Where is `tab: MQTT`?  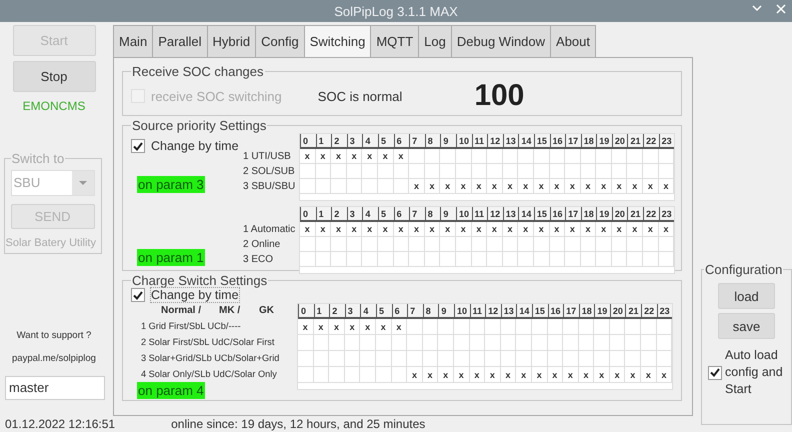
tab: MQTT is located at coordinates (395, 41).